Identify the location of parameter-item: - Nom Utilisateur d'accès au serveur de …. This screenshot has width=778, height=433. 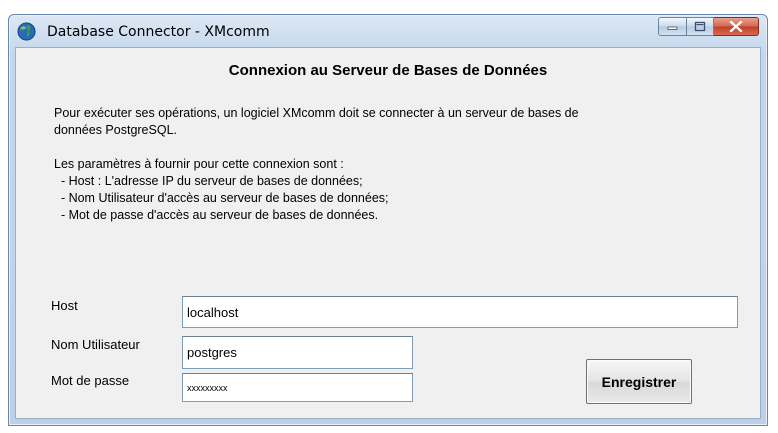
(221, 198).